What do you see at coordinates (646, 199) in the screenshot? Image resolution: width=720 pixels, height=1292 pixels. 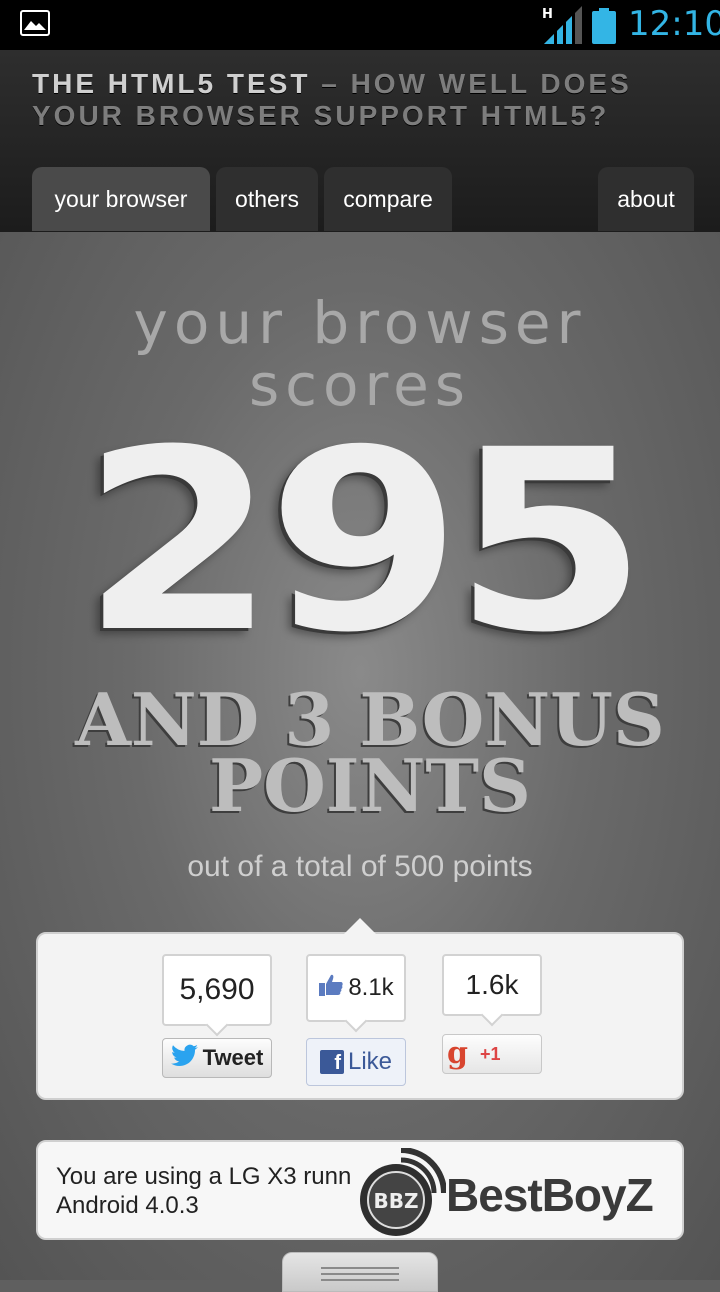 I see `tab-about: about` at bounding box center [646, 199].